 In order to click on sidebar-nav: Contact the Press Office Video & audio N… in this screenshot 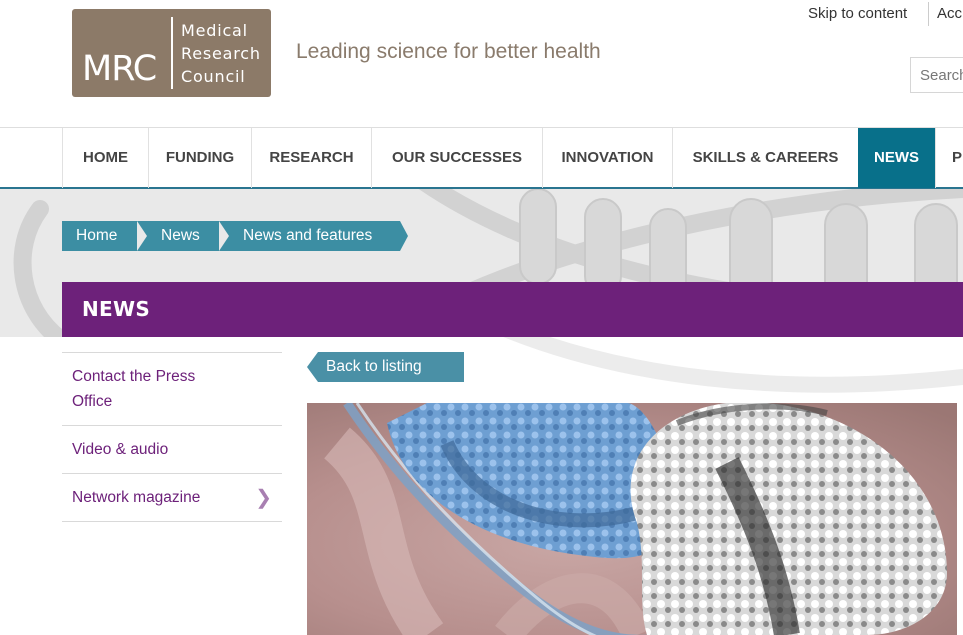, I will do `click(172, 437)`.